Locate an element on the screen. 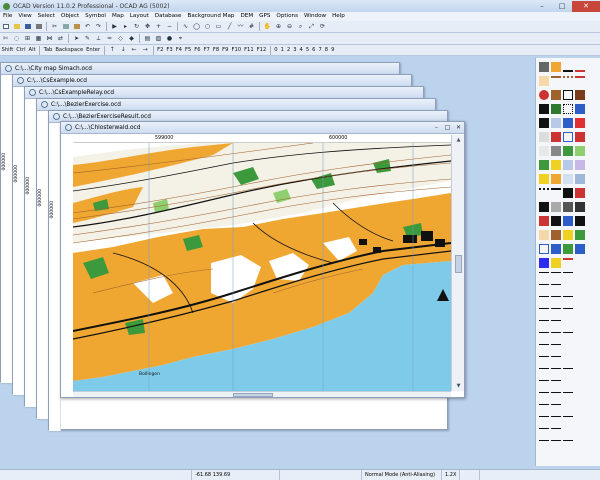  numeric-mode-icon: # is located at coordinates (251, 26).